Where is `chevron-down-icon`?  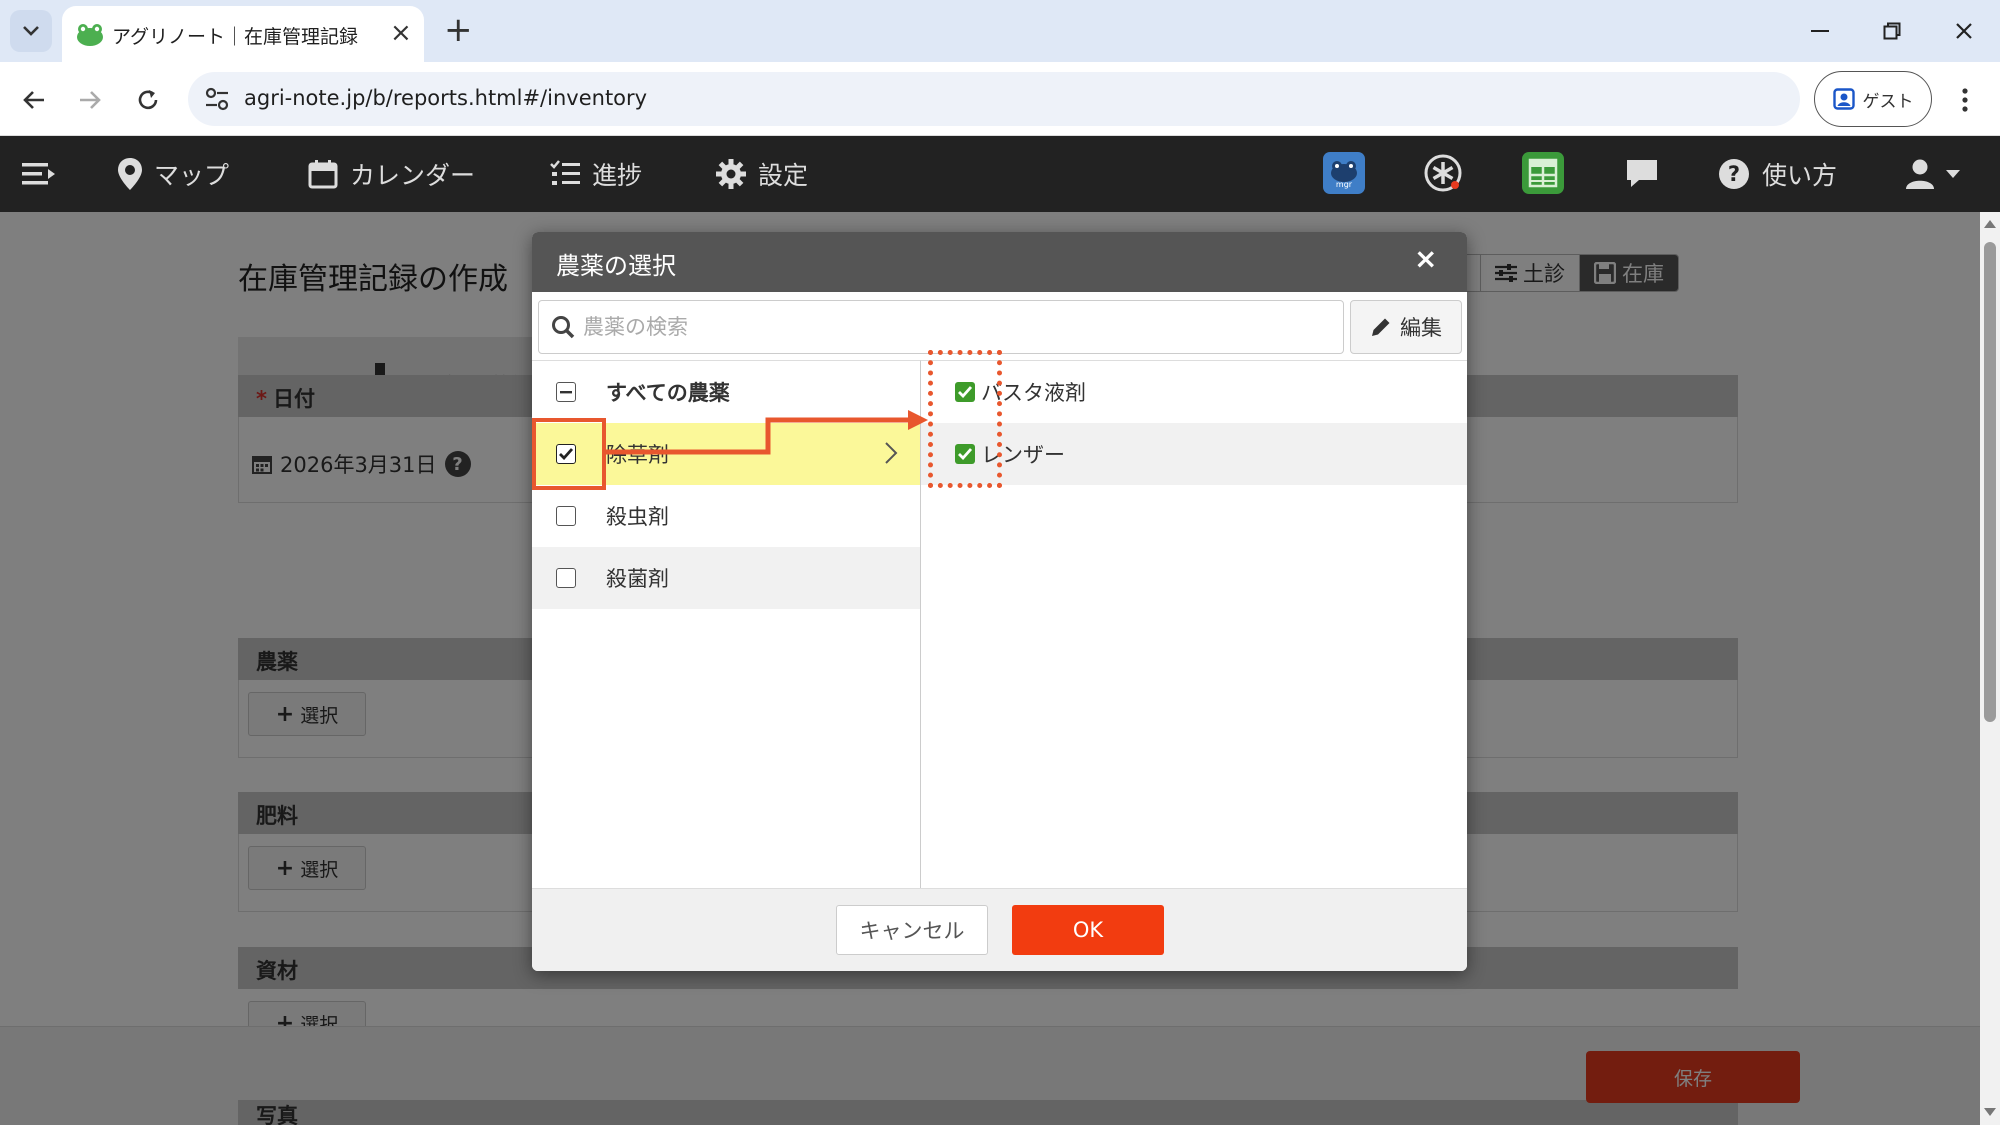 chevron-down-icon is located at coordinates (31, 31).